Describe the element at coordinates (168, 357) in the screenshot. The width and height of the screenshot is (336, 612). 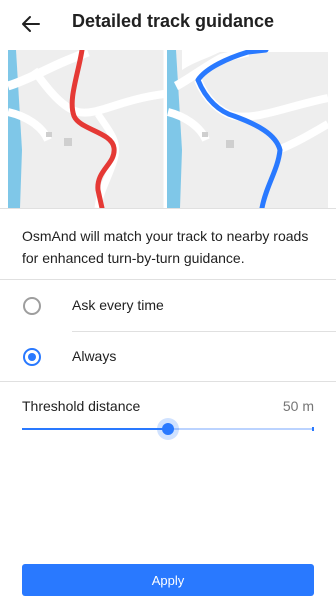
I see `option-always: Always` at that location.